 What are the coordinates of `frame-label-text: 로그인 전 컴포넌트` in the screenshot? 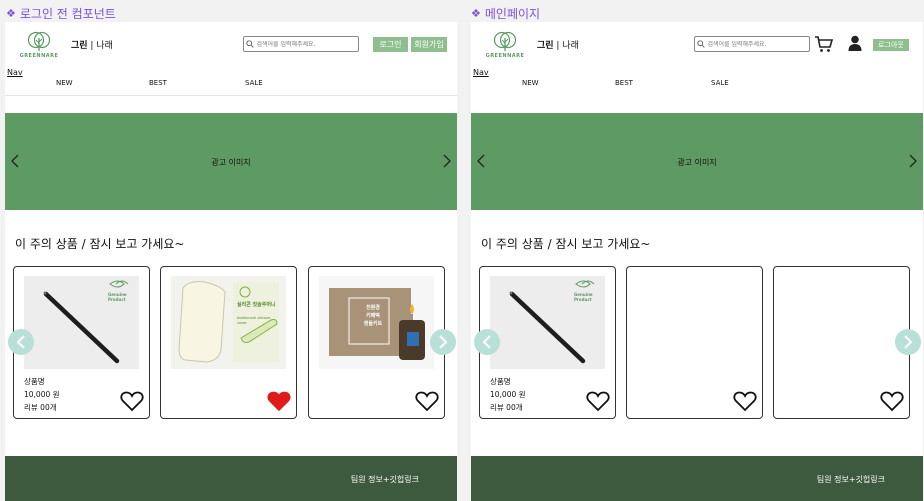 It's located at (67, 14).